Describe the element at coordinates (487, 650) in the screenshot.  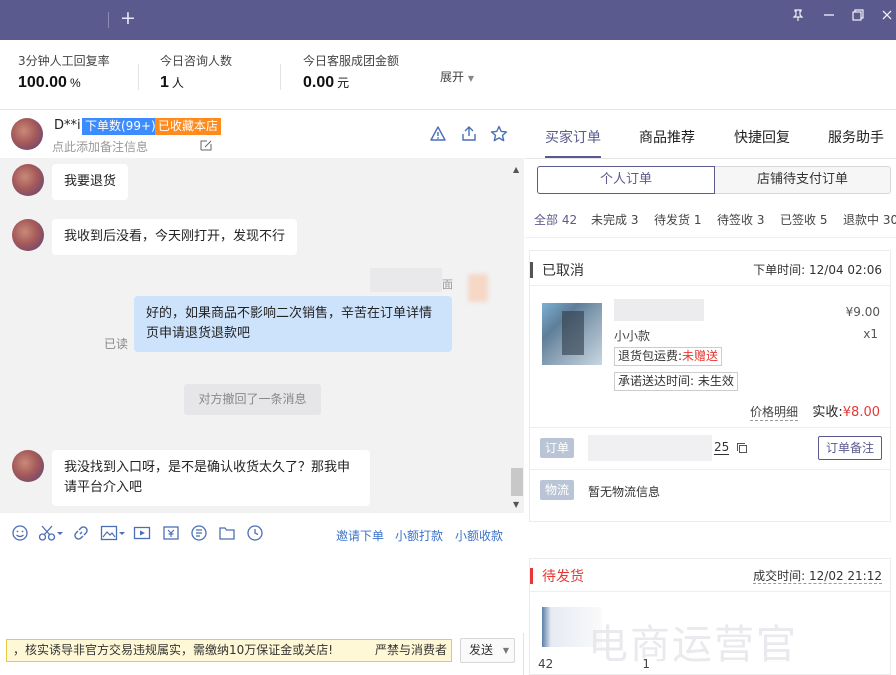
I see `send-button: 发送 ▼` at that location.